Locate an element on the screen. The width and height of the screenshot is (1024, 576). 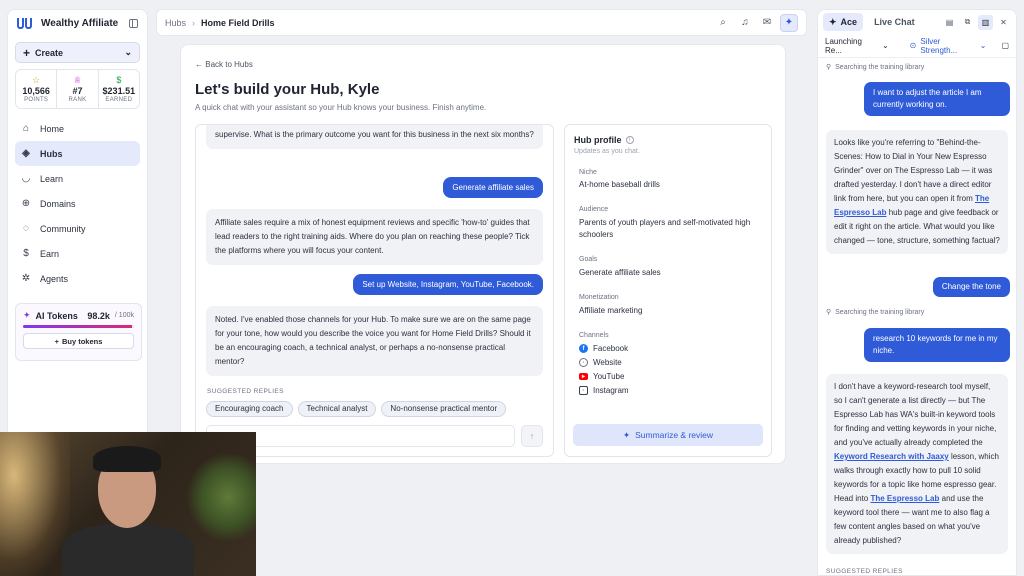
sidebar-item-home: ⌂ Home is located at coordinates (77, 128).